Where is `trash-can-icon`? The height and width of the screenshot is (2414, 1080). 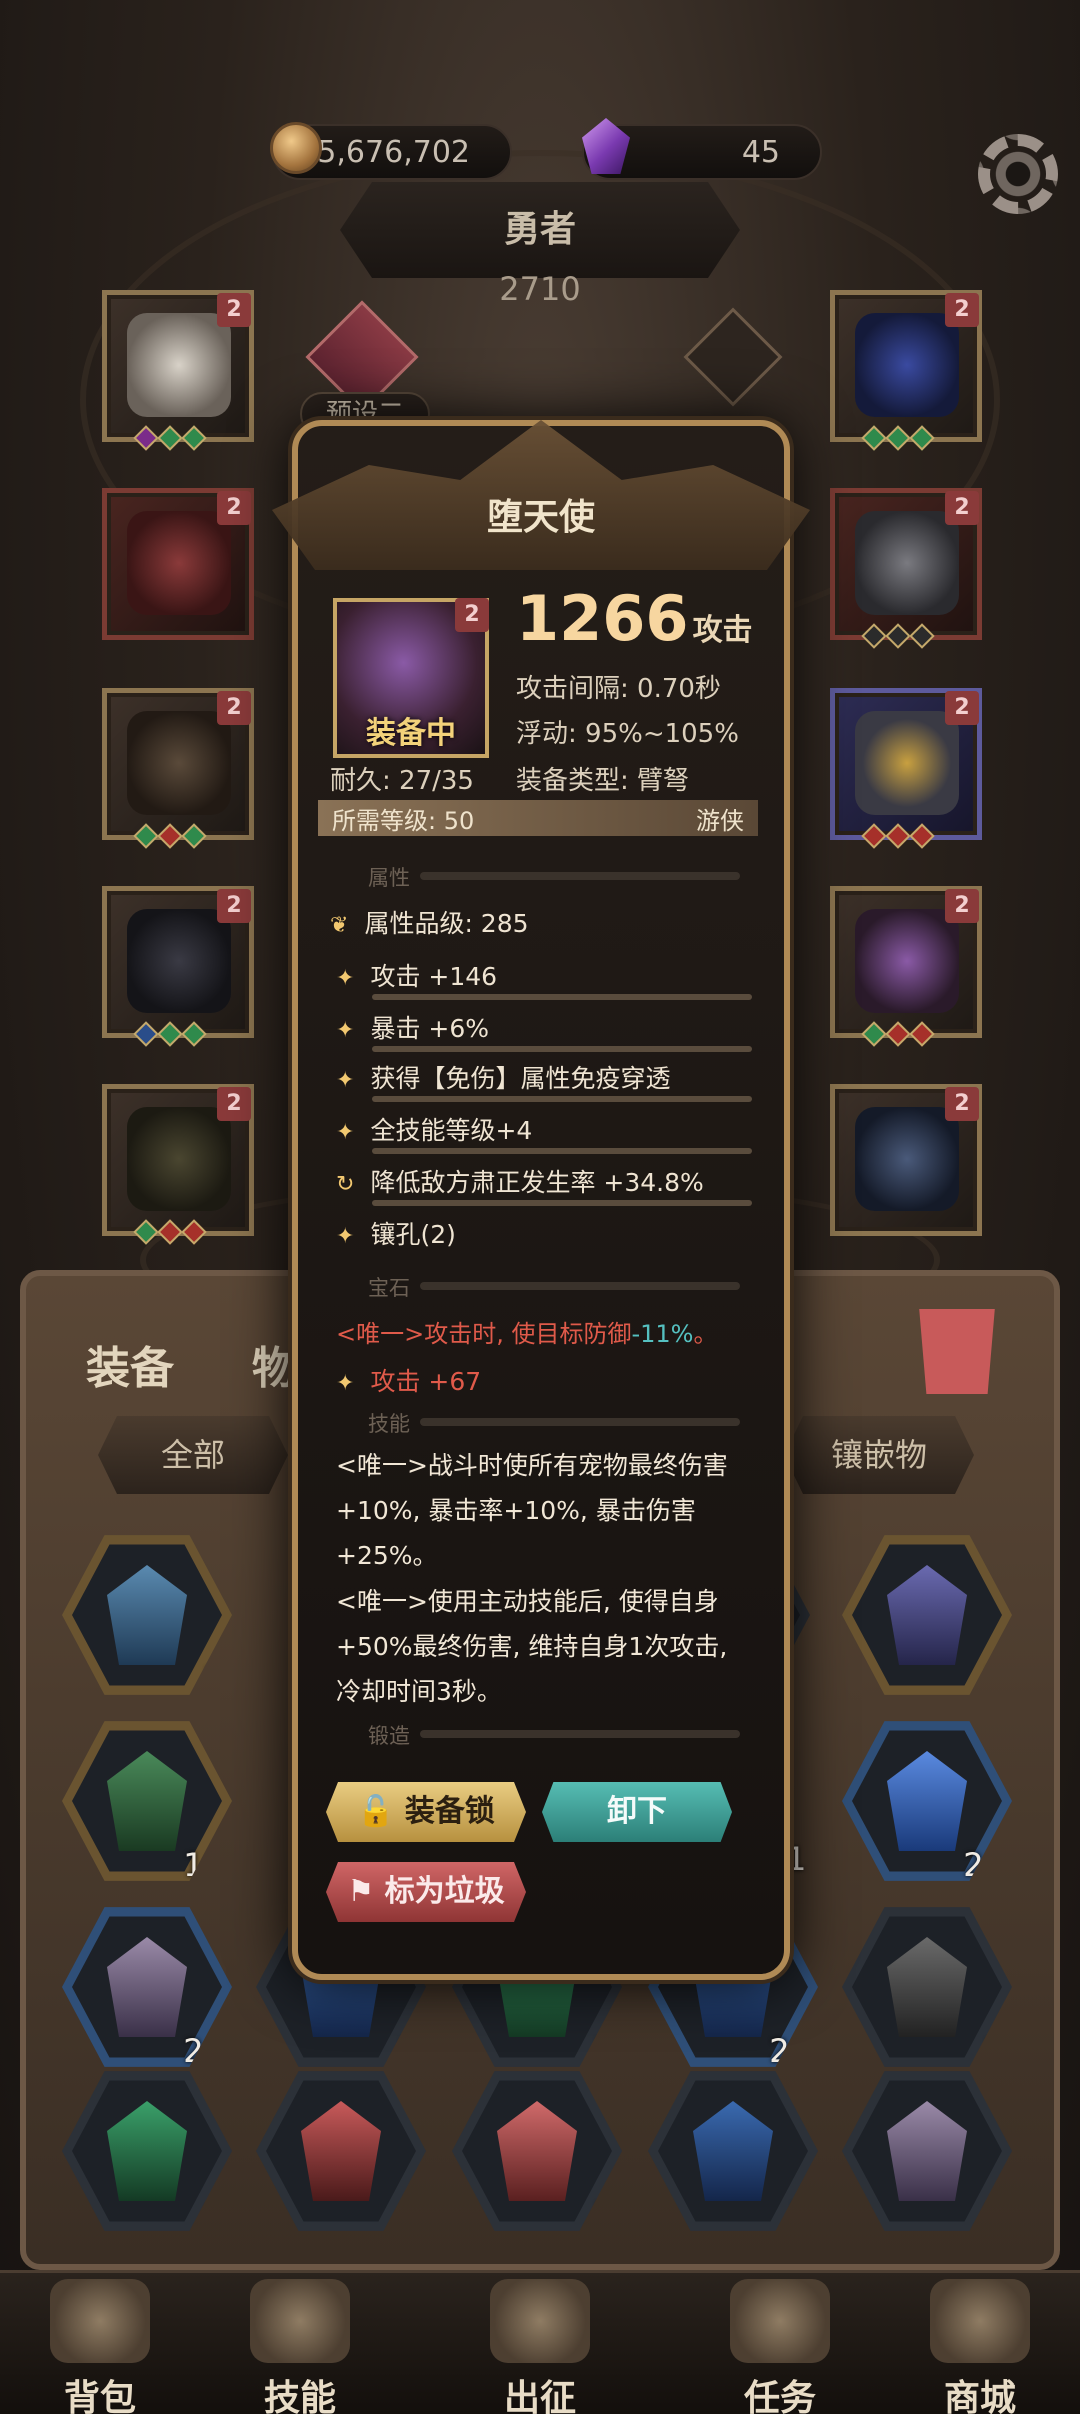
trash-can-icon is located at coordinates (957, 1351).